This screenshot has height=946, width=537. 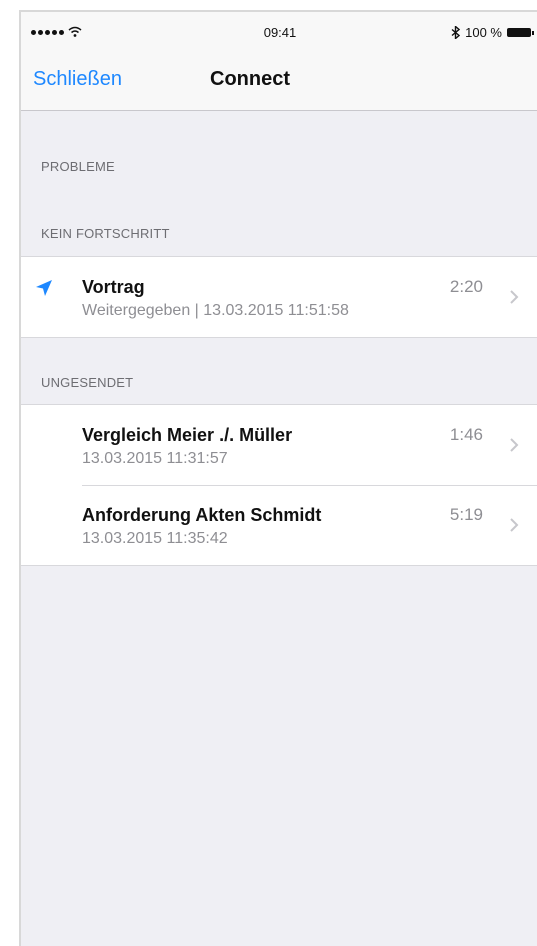 What do you see at coordinates (456, 32) in the screenshot?
I see `bluetooth-icon` at bounding box center [456, 32].